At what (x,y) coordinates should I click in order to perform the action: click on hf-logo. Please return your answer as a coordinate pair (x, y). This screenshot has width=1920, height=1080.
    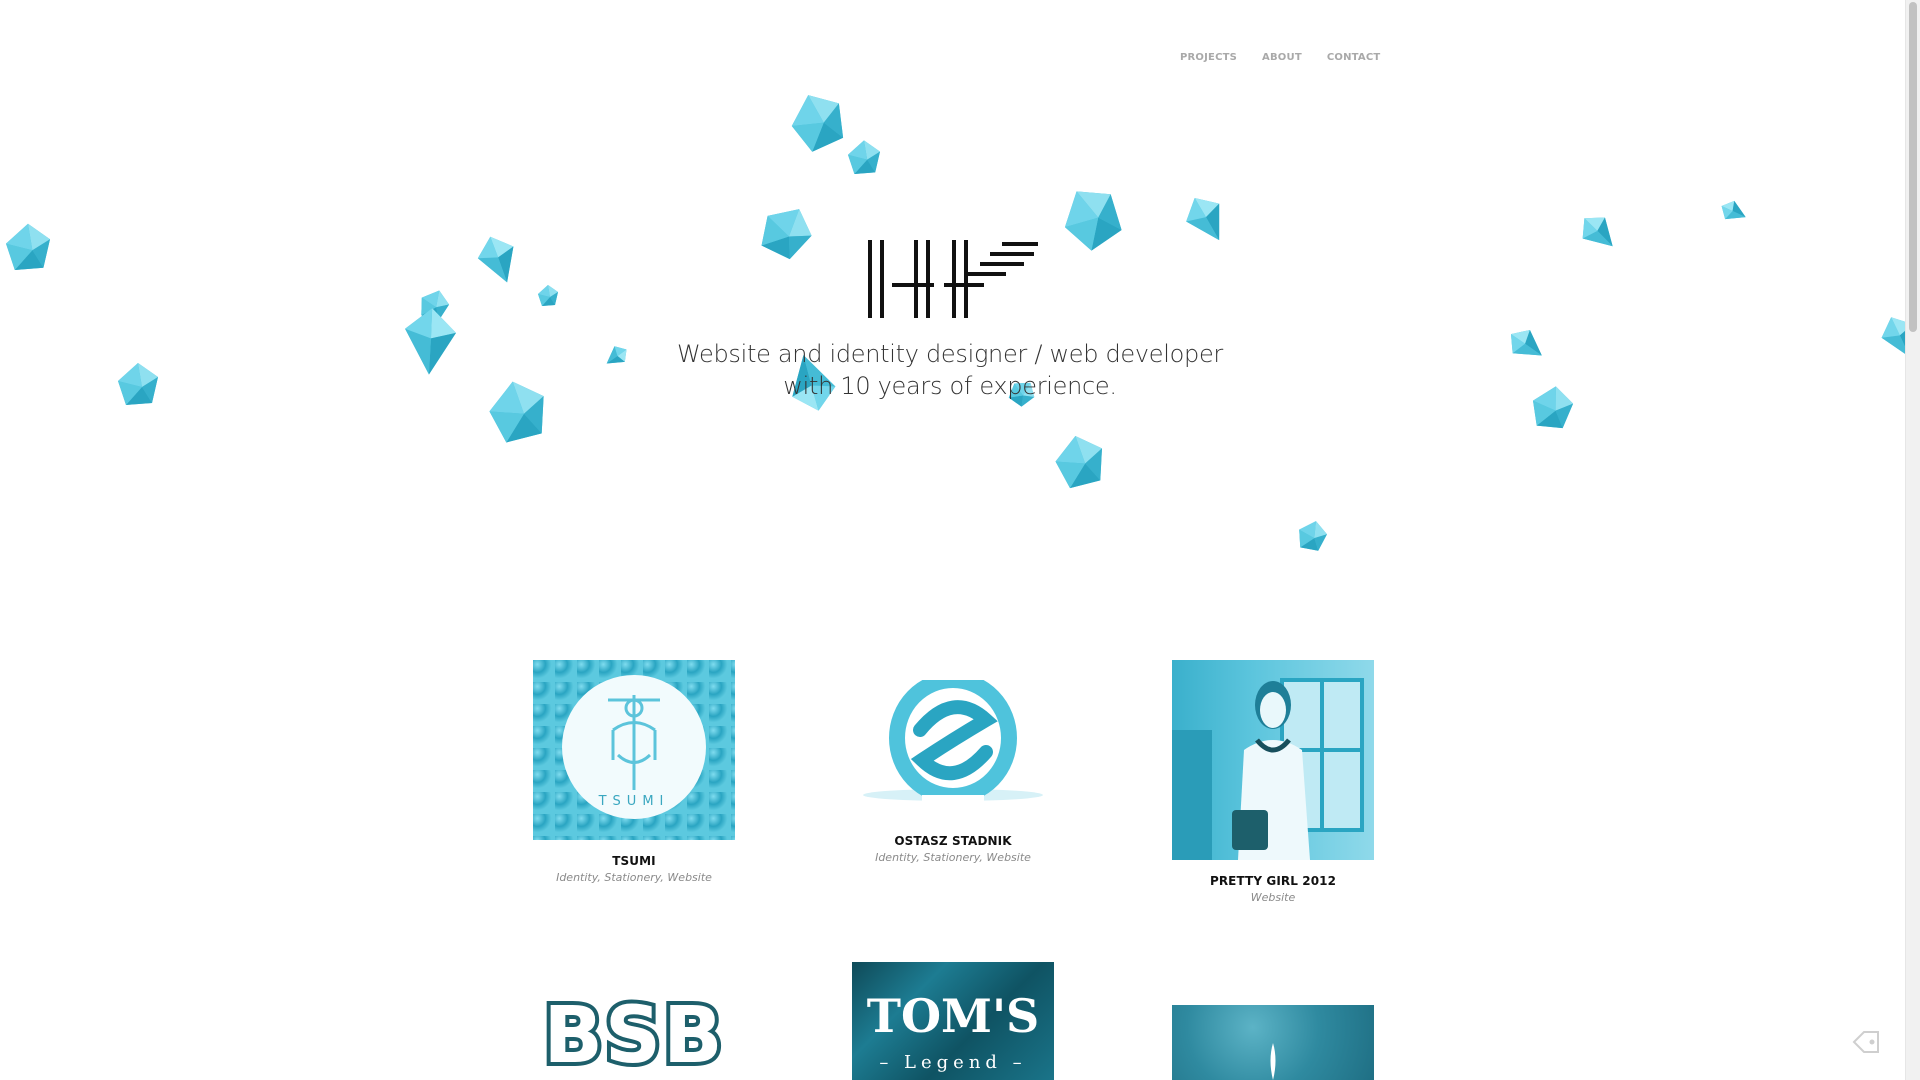
    Looking at the image, I should click on (953, 279).